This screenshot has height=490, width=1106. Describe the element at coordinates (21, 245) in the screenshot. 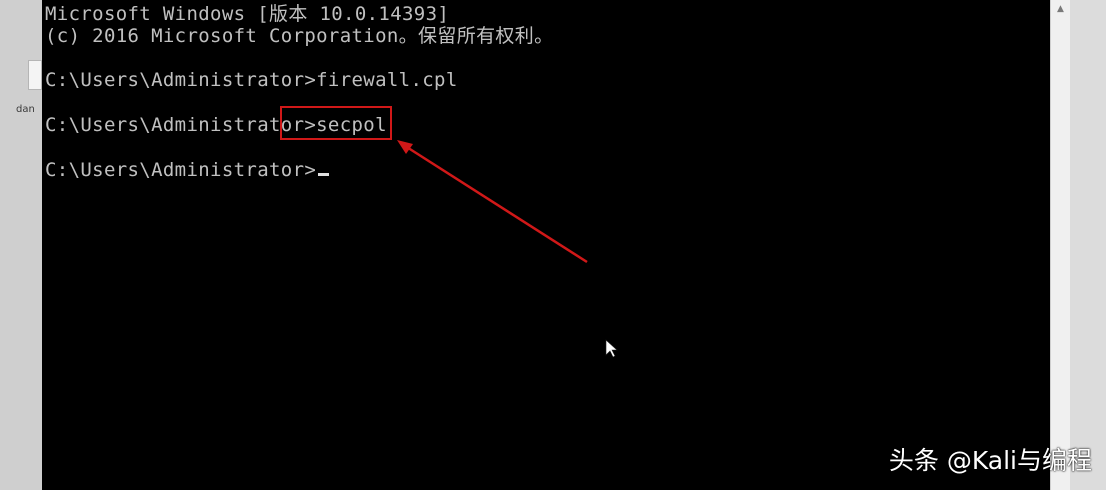

I see `desktop-background-left: dan` at that location.